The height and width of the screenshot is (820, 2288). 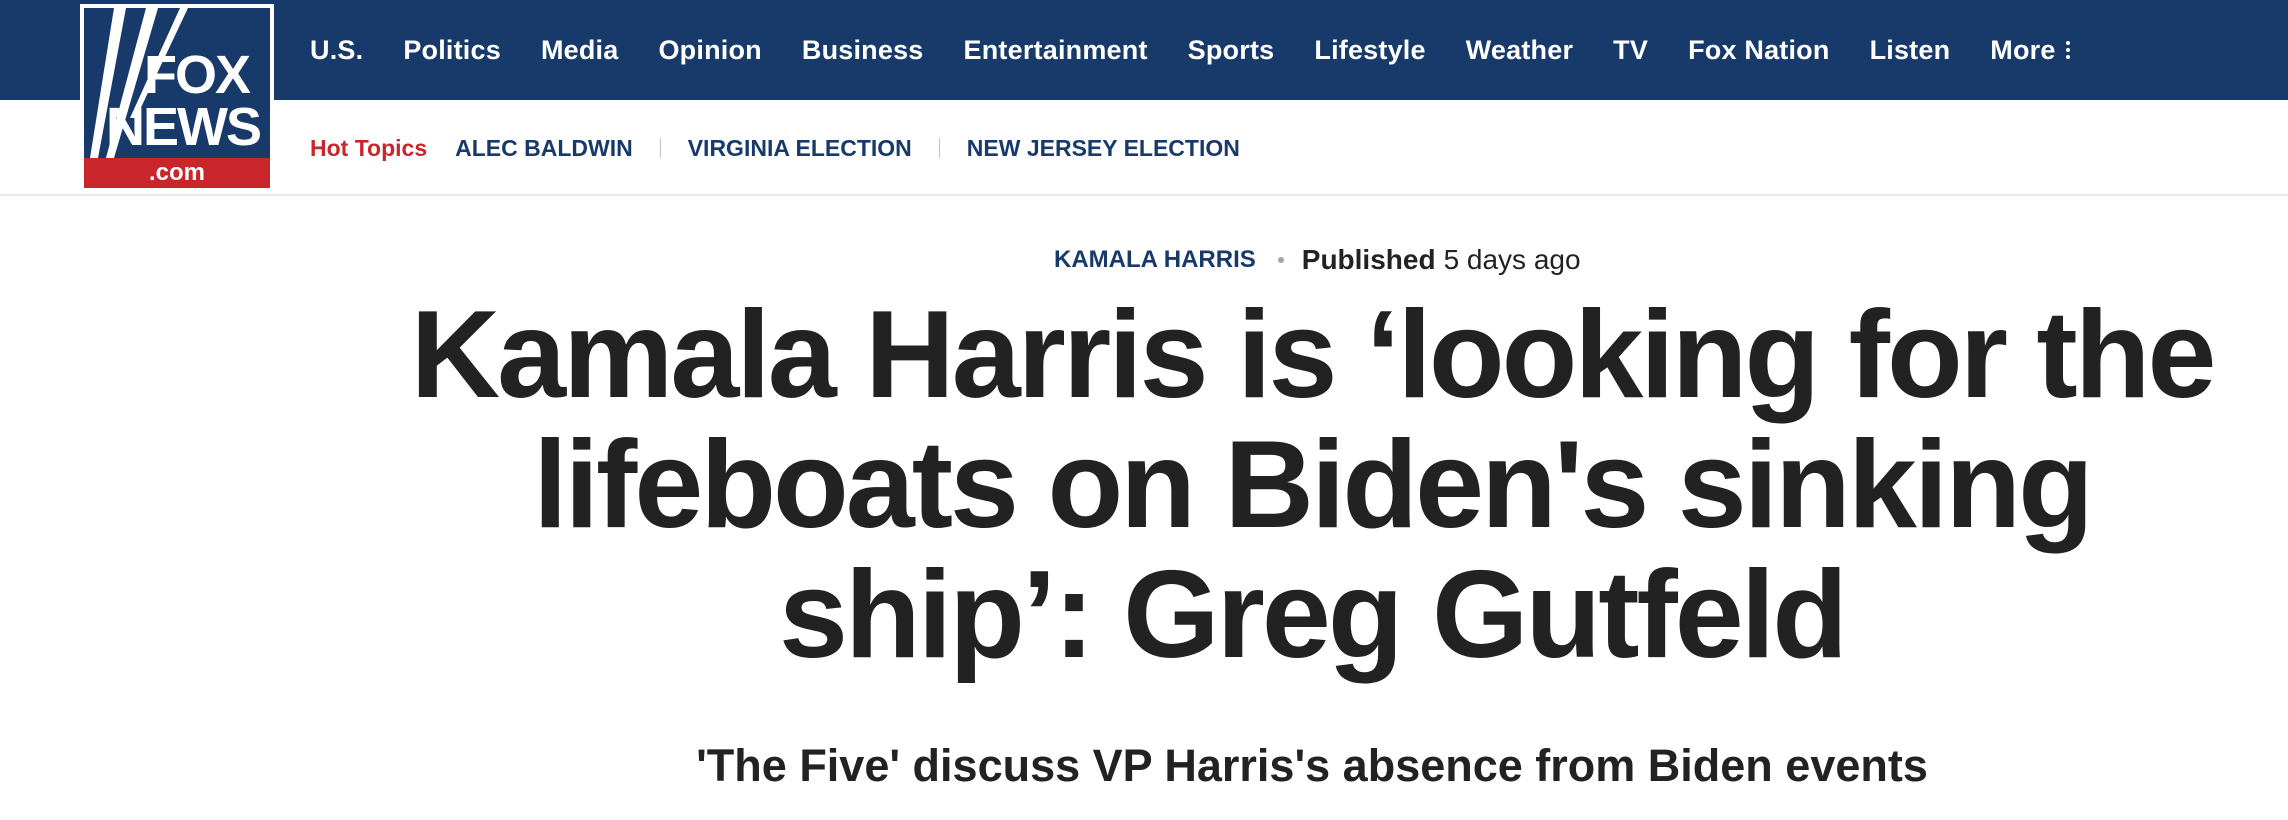 I want to click on nav-item-sports: Sports, so click(x=1231, y=50).